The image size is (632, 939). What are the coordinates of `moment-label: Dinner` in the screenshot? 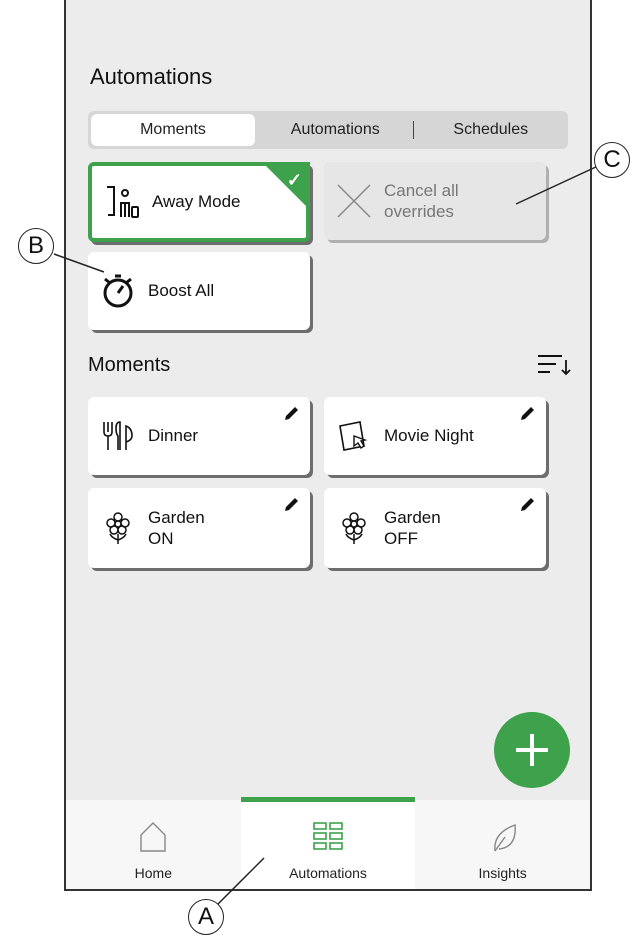 It's located at (173, 436).